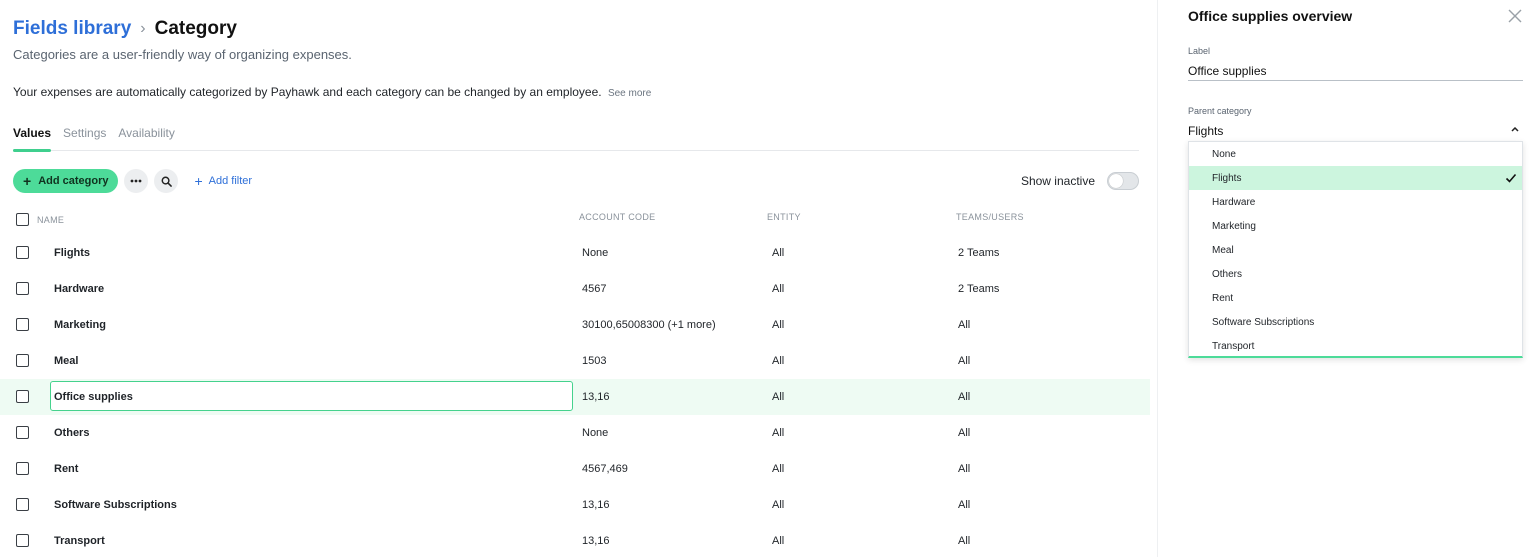 This screenshot has width=1534, height=557. Describe the element at coordinates (79, 541) in the screenshot. I see `row-name: Transport` at that location.